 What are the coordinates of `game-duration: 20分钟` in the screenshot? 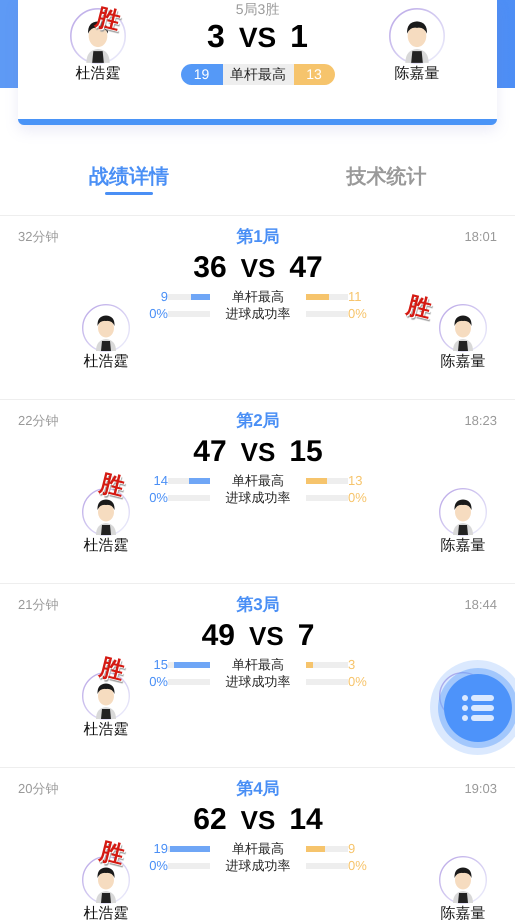 It's located at (38, 789).